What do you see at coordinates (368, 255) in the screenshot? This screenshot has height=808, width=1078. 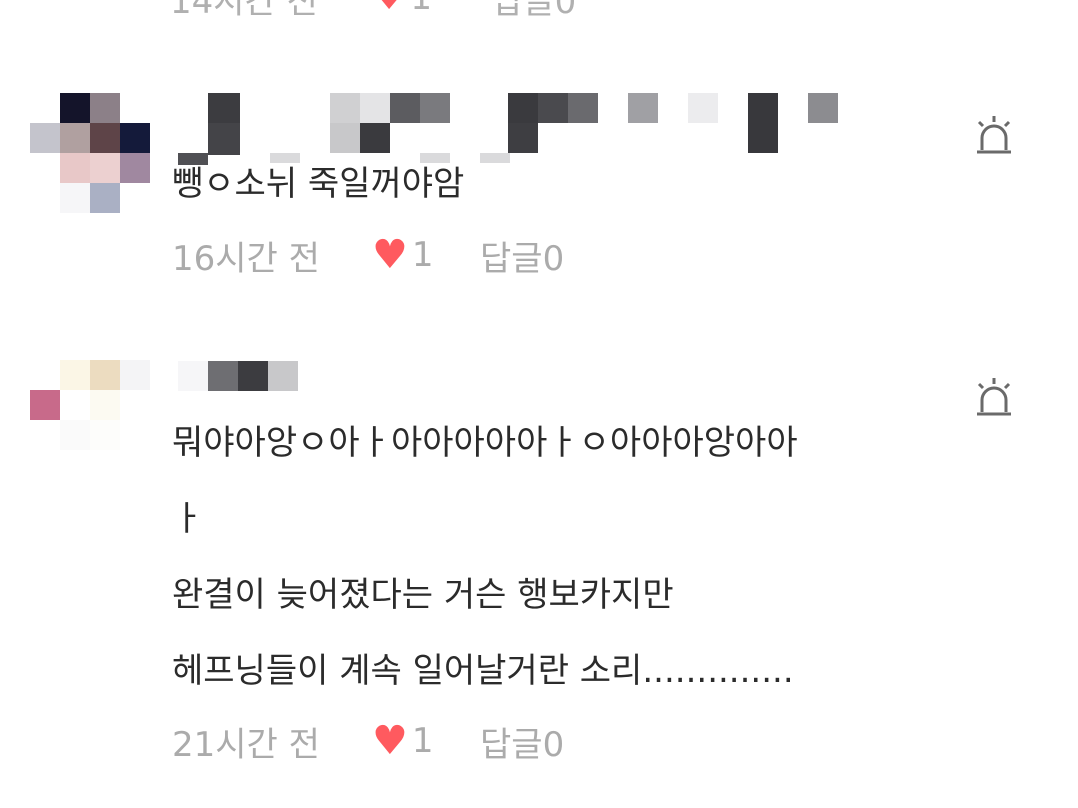 I see `comment-meta: 16시간 전 ♥ 1 답글0` at bounding box center [368, 255].